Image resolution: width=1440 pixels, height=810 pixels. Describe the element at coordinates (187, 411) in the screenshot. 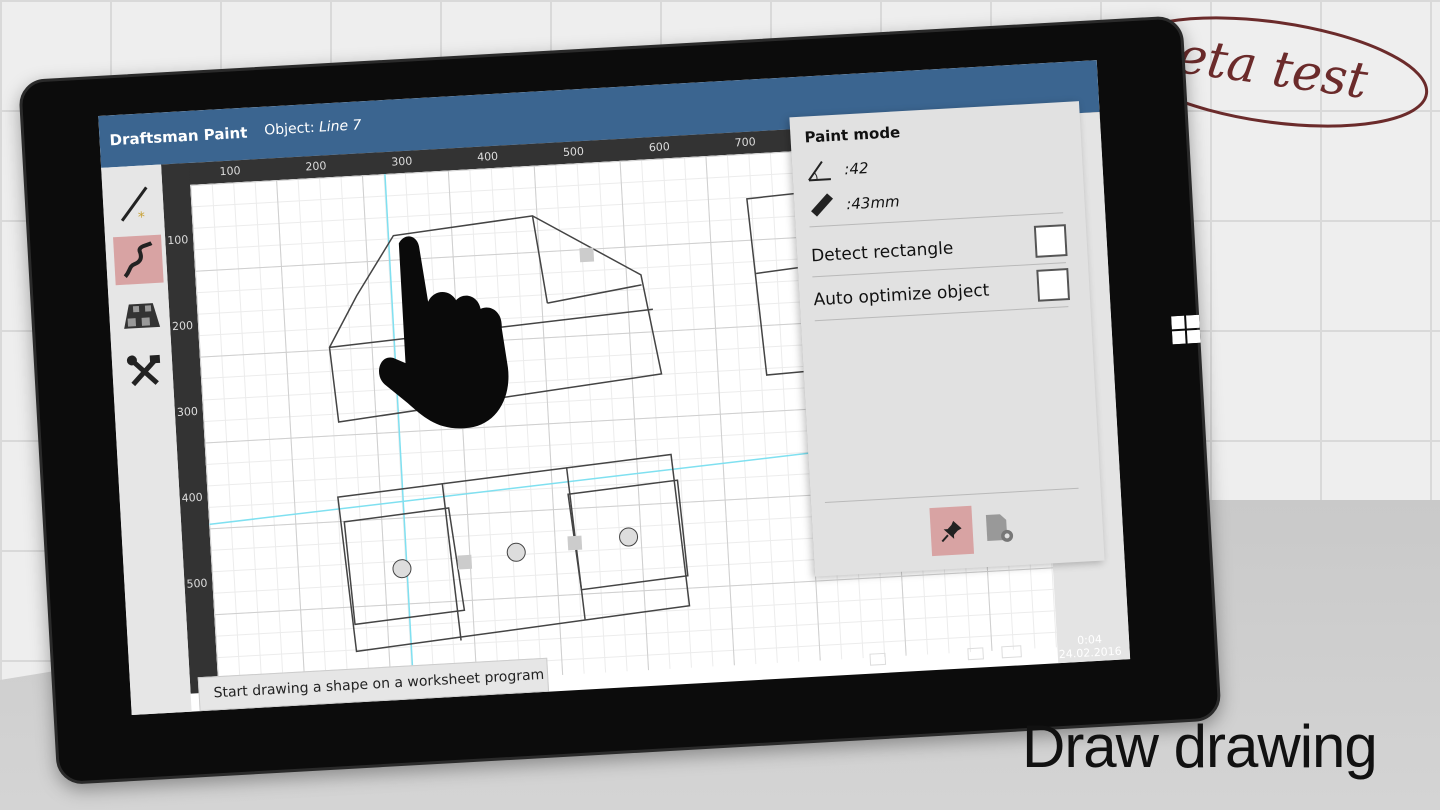

I see `ruler-left-label: 300` at that location.